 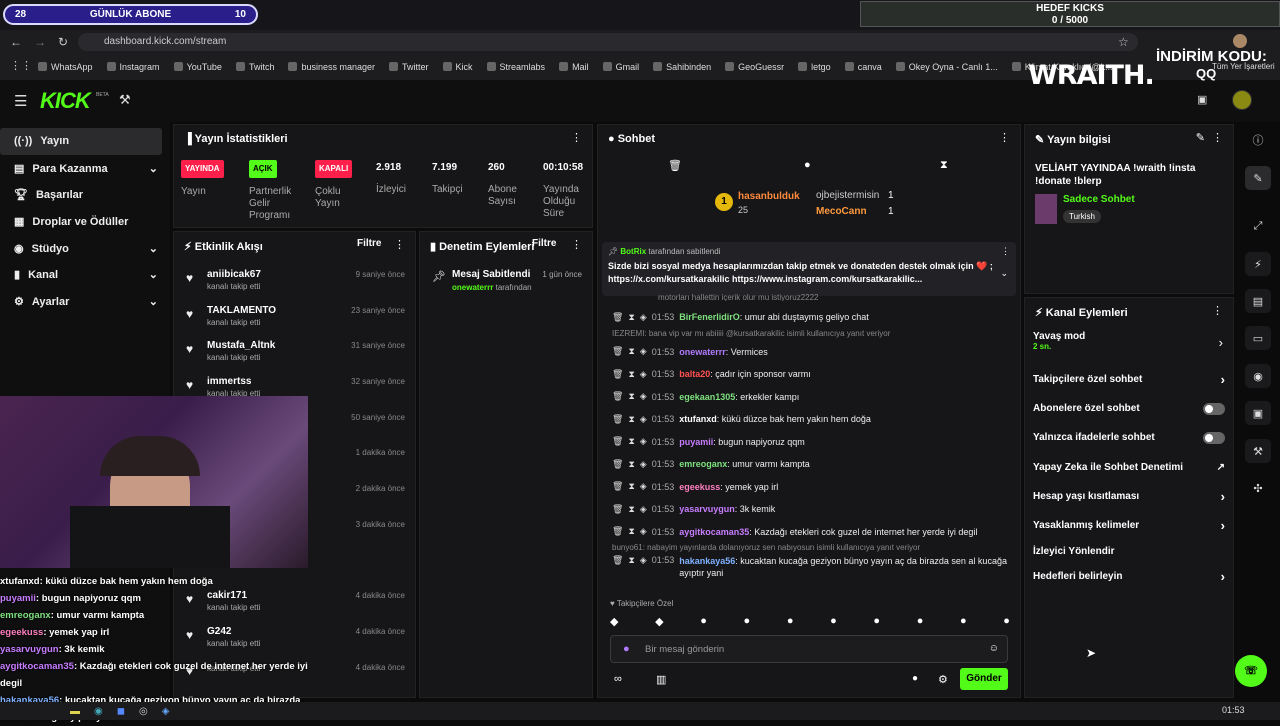 I want to click on bookmark: Streamlabs, so click(x=516, y=67).